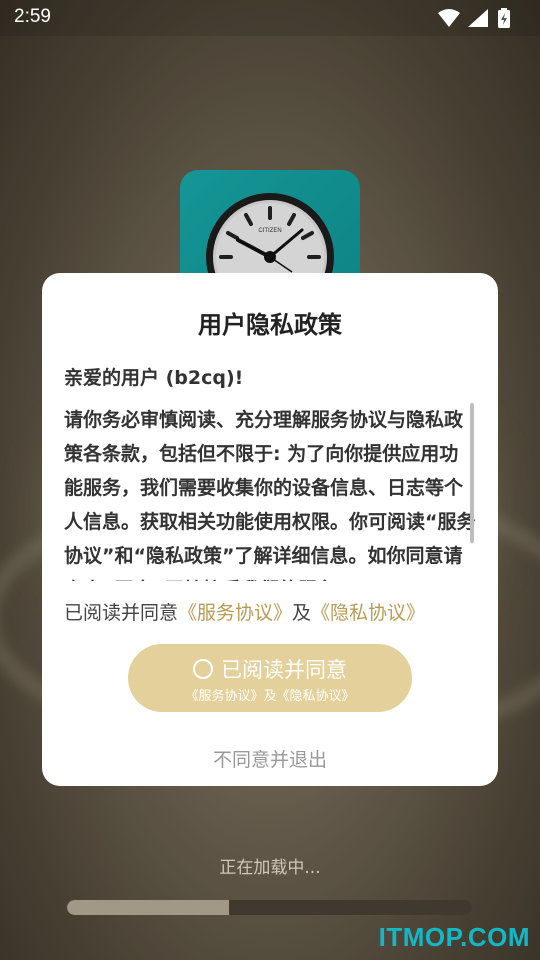 This screenshot has width=540, height=960. What do you see at coordinates (478, 18) in the screenshot?
I see `signal-icon` at bounding box center [478, 18].